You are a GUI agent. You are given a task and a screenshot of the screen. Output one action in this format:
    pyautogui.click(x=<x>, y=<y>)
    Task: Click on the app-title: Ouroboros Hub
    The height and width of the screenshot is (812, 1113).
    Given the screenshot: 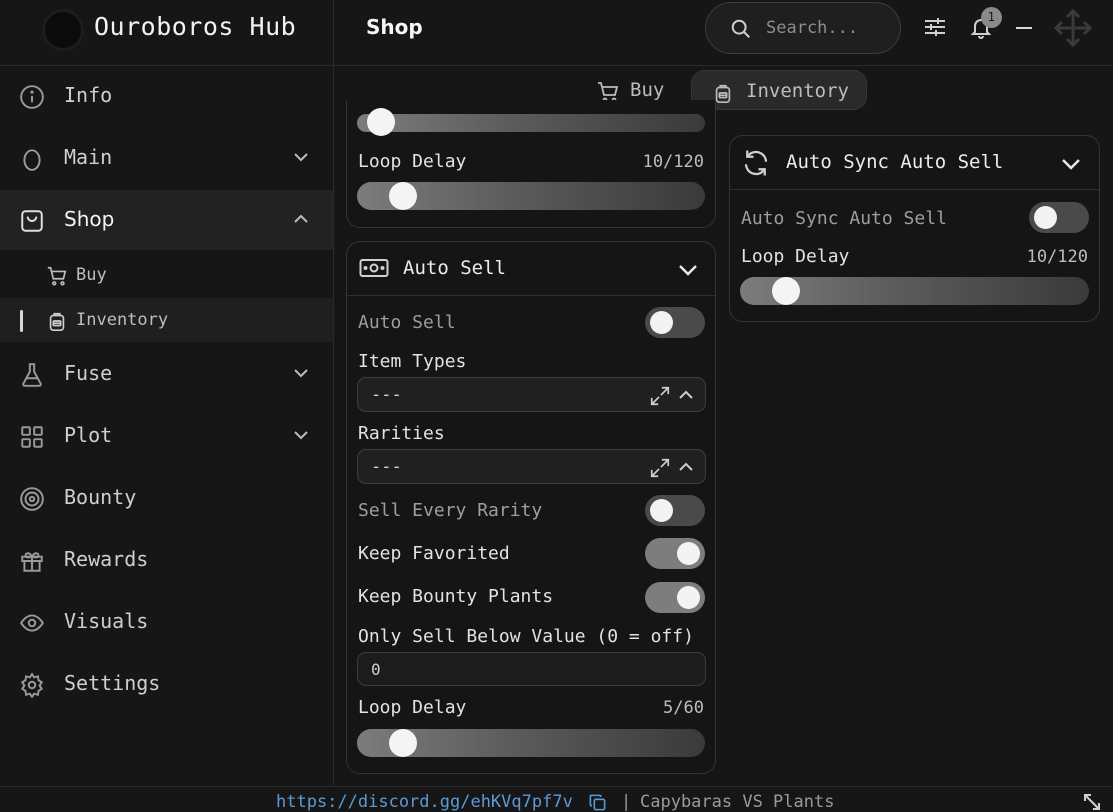 What is the action you would take?
    pyautogui.click(x=195, y=26)
    